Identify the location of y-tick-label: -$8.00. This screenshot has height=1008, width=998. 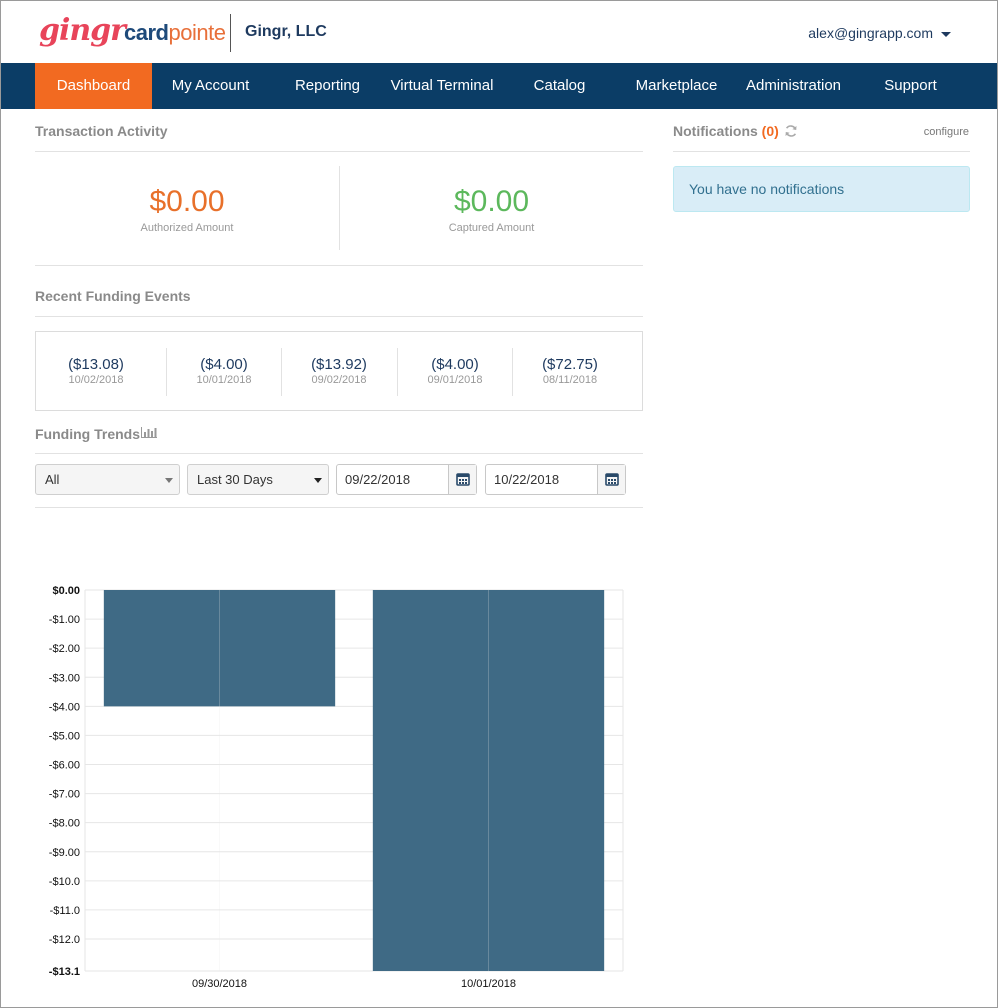
(64, 824).